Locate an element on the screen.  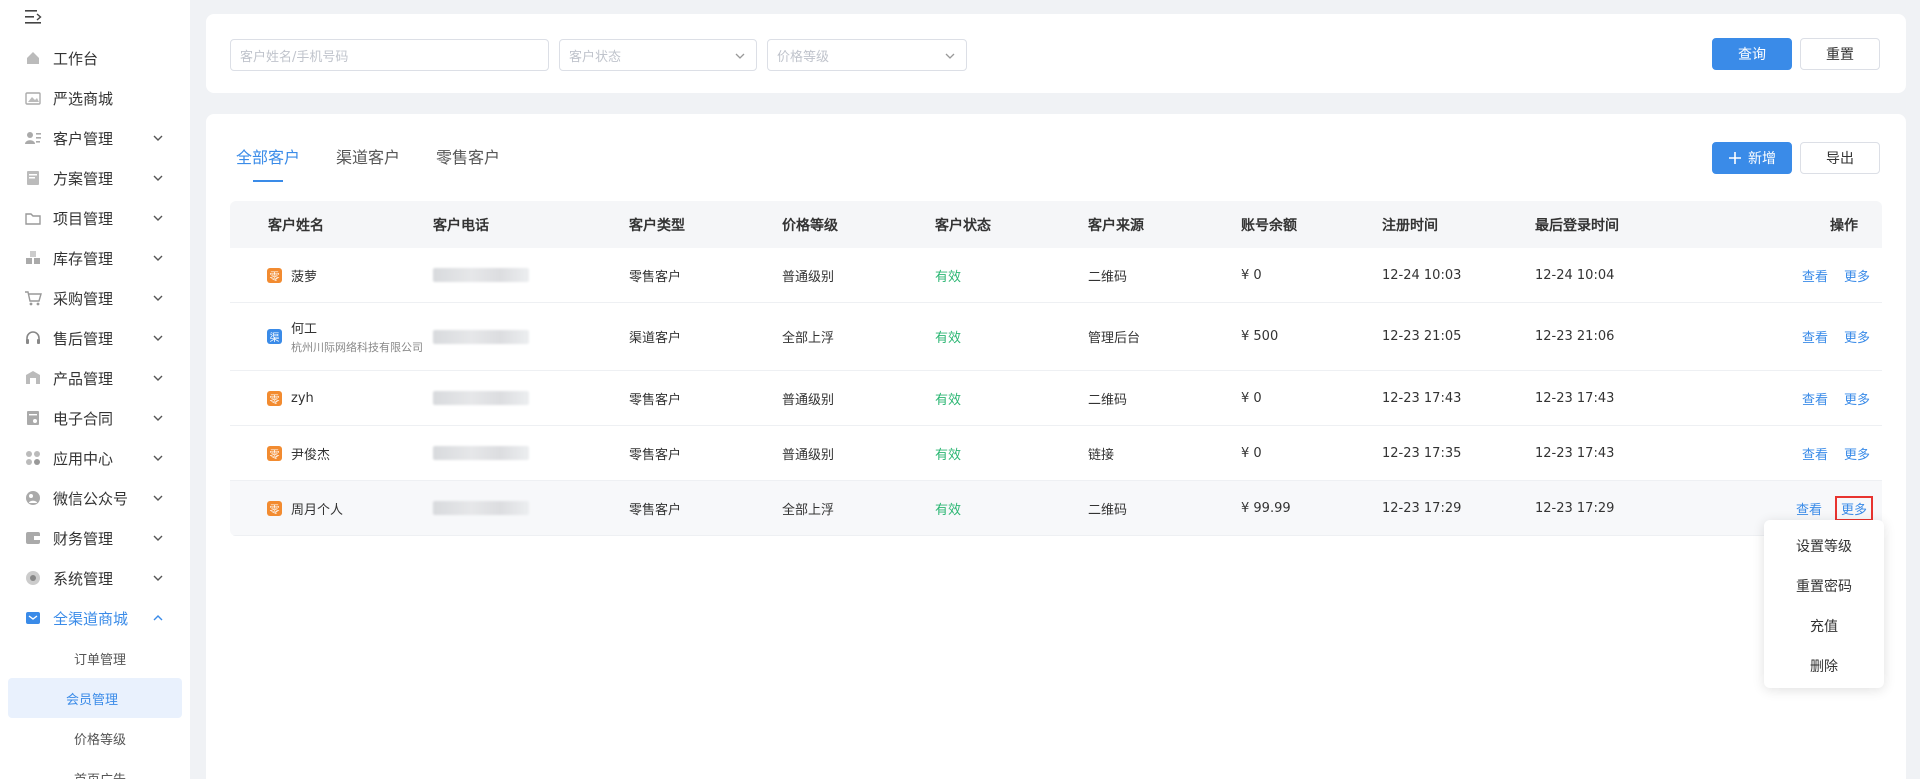
sidebar-item-12: 财务管理 is located at coordinates (95, 538).